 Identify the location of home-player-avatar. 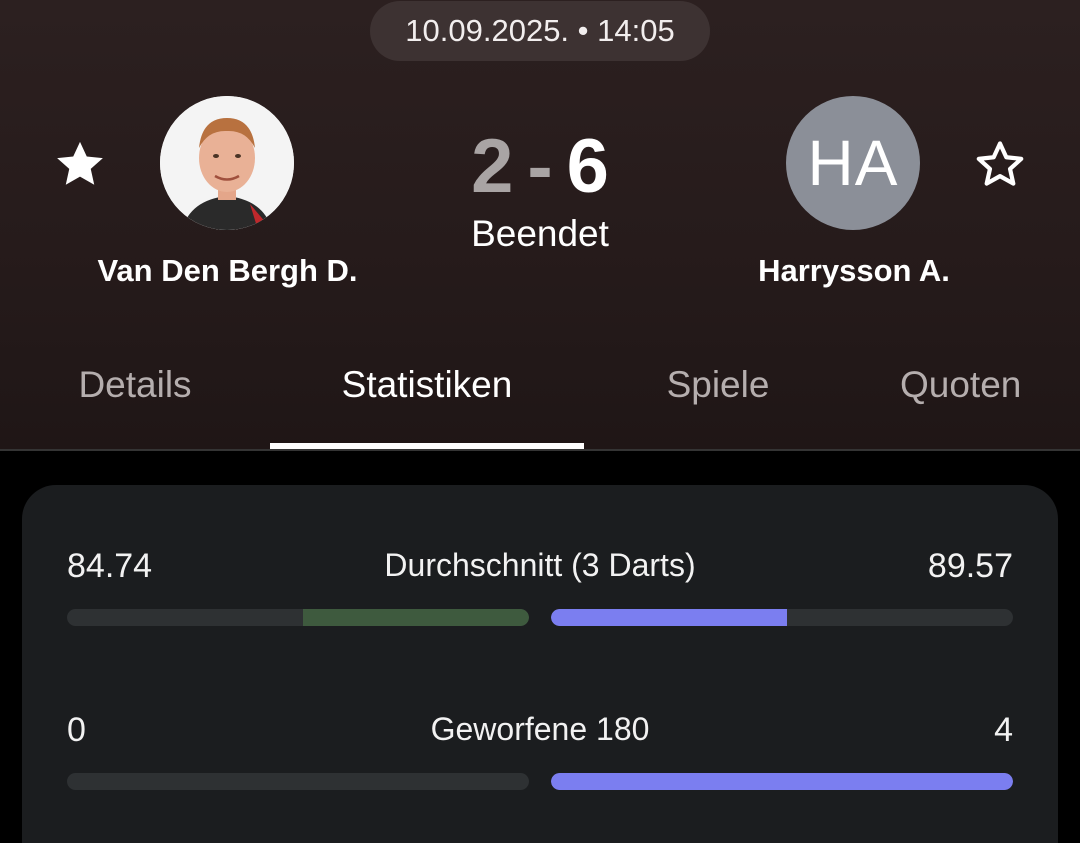
(227, 163).